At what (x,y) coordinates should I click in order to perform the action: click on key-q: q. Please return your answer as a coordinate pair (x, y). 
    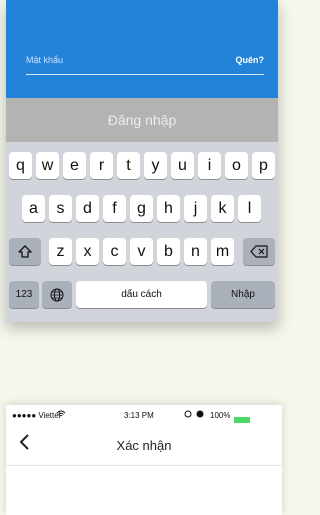
    Looking at the image, I should click on (20, 165).